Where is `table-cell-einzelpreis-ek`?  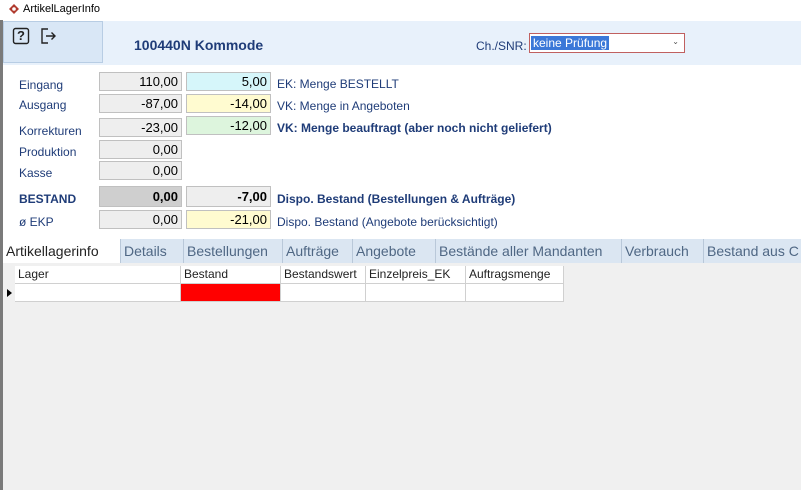
table-cell-einzelpreis-ek is located at coordinates (416, 293).